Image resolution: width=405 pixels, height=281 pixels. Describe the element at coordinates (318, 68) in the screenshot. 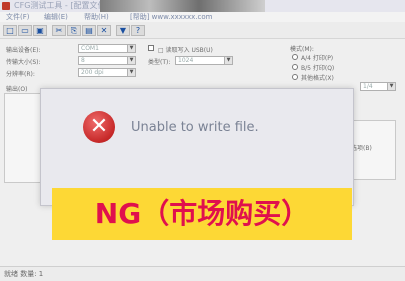

I see `radio-option-2-label: B/5 打印(Q)` at that location.